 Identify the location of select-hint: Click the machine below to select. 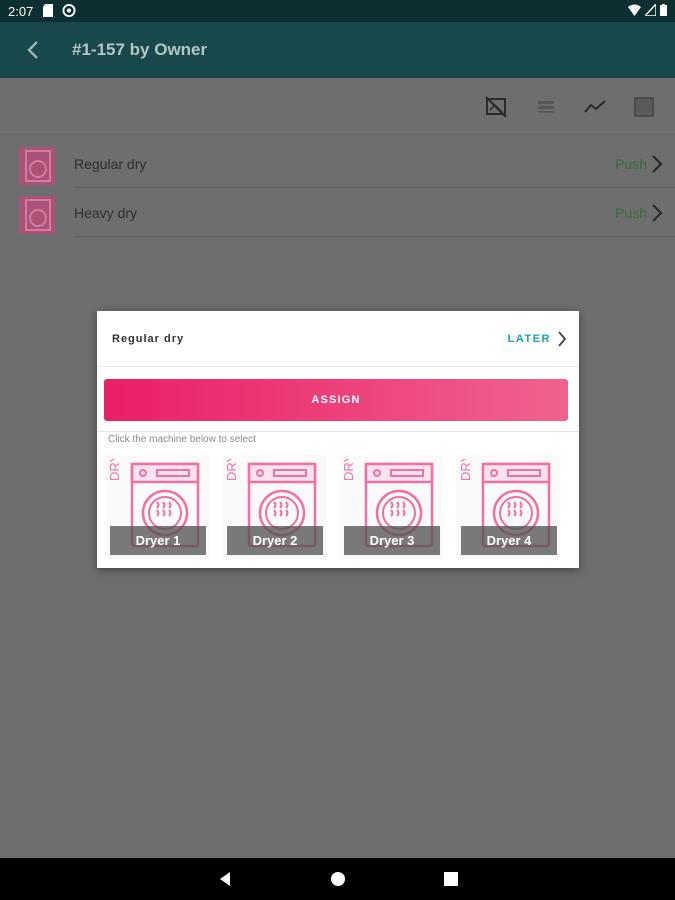
(182, 439).